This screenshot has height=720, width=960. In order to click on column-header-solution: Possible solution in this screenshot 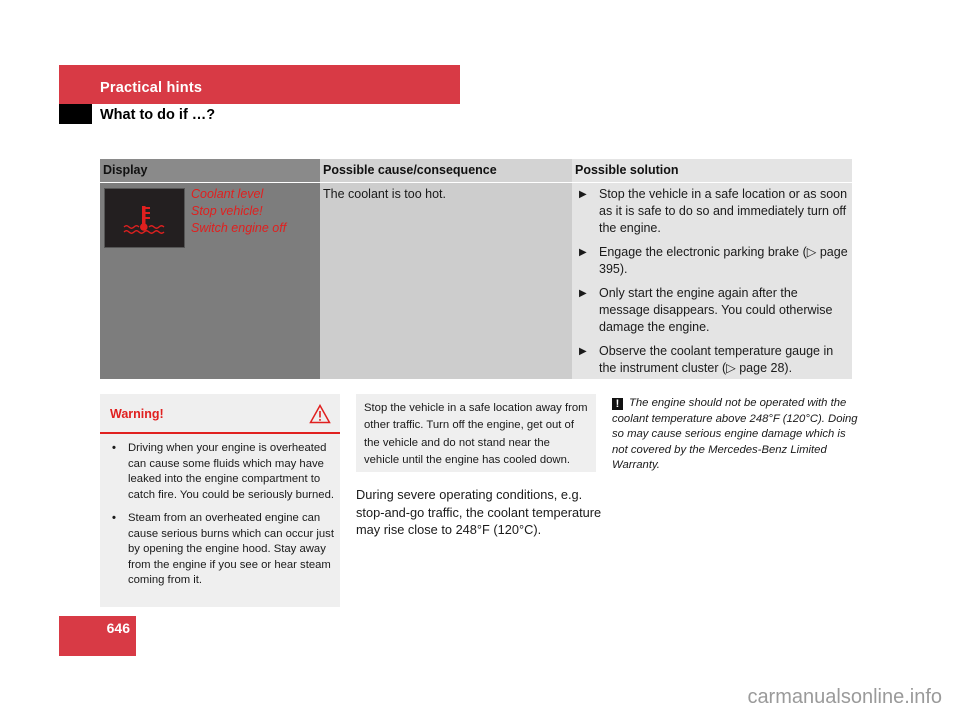, I will do `click(712, 170)`.